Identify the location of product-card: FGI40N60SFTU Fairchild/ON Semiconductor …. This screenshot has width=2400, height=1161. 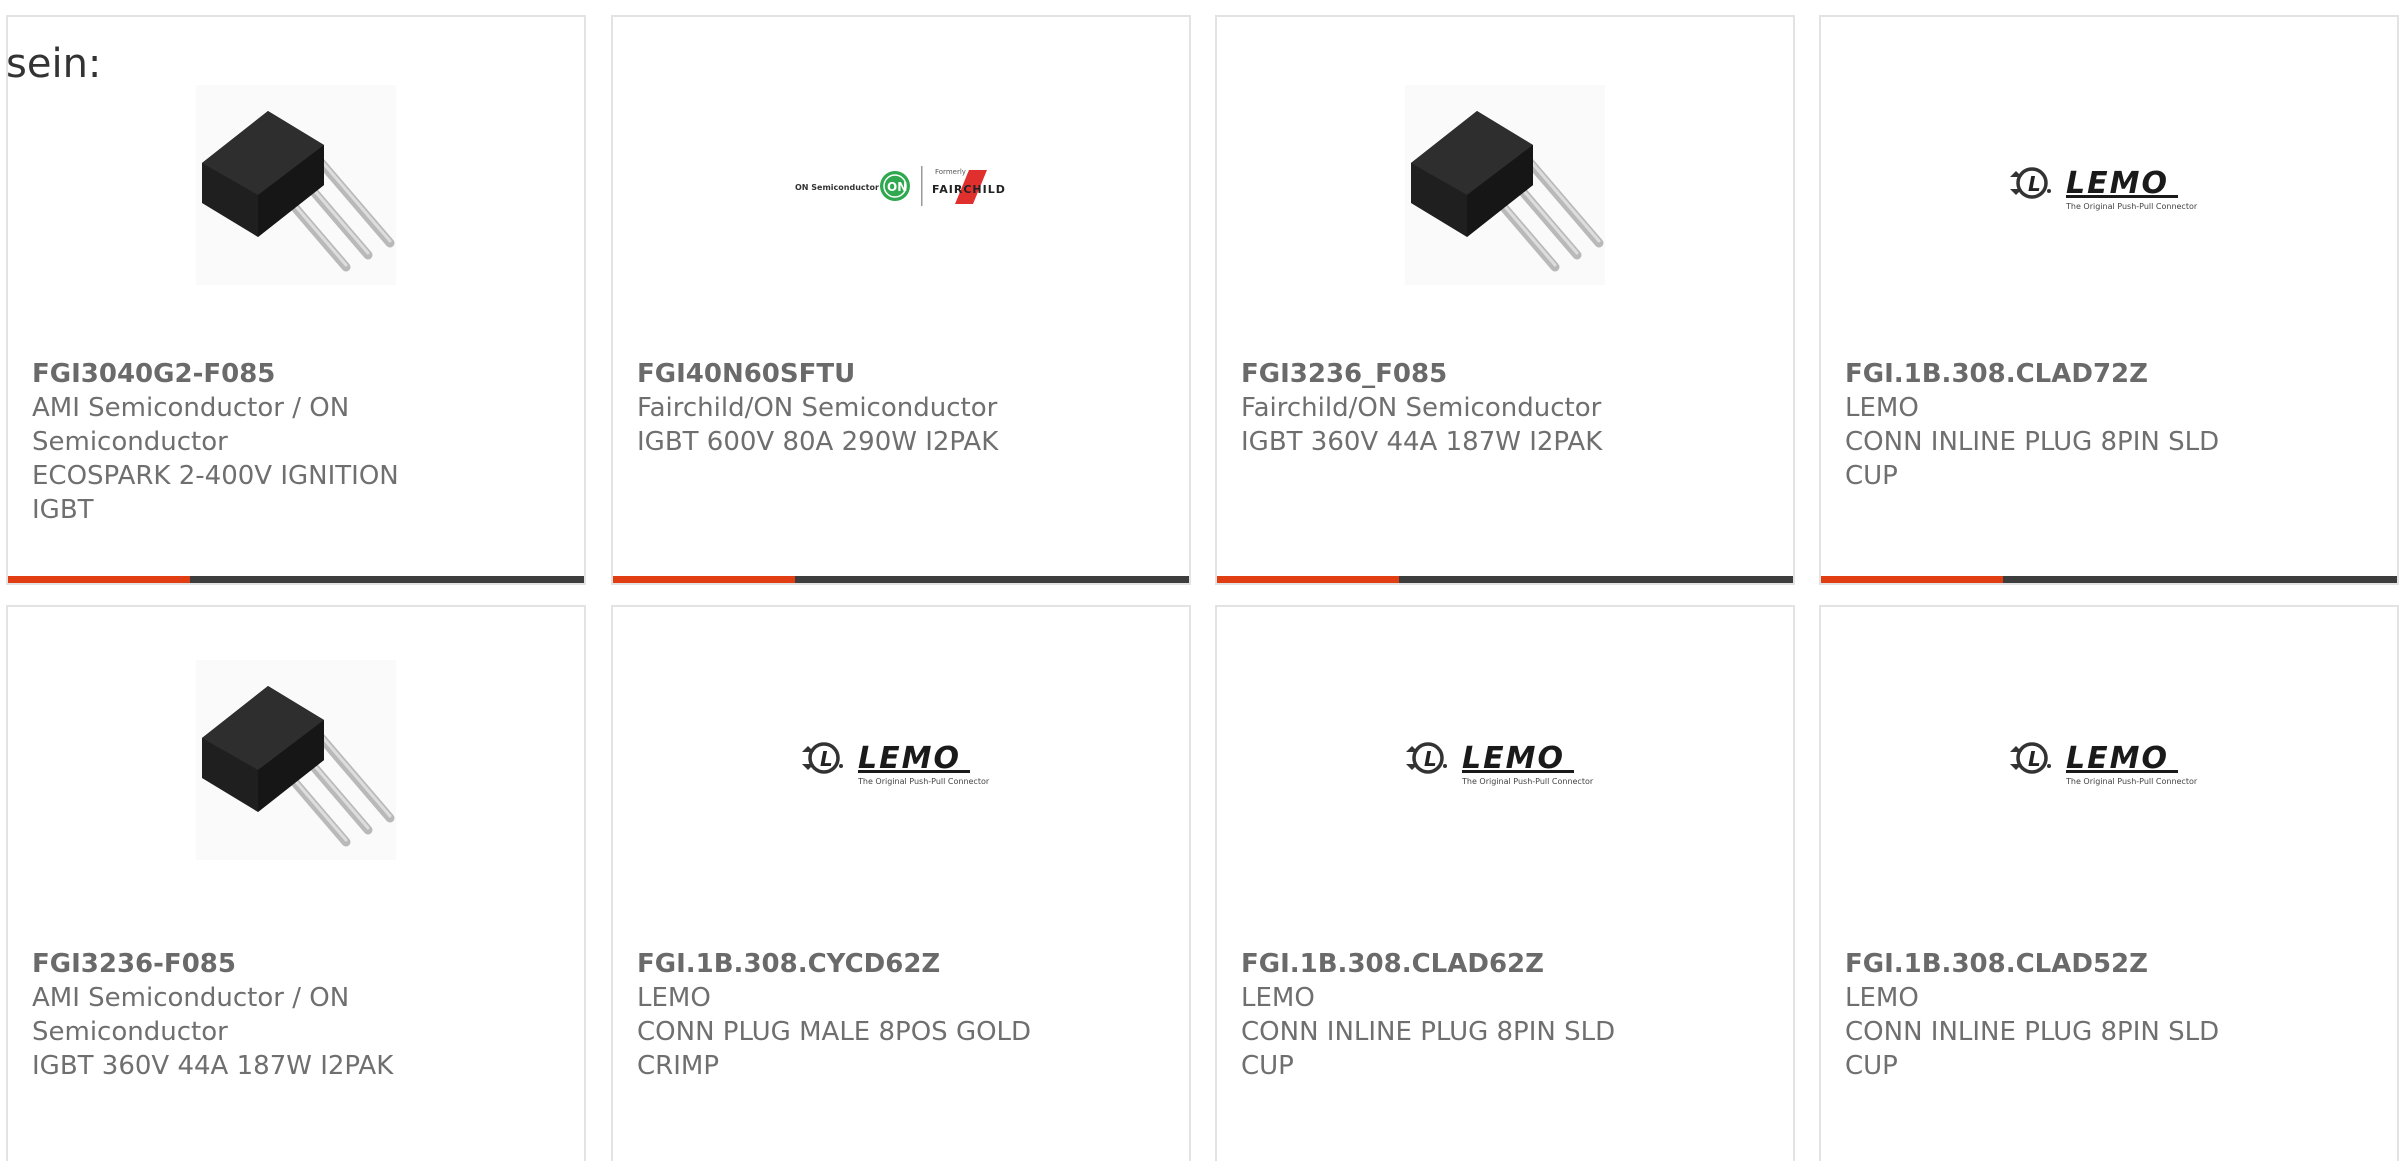
(901, 300).